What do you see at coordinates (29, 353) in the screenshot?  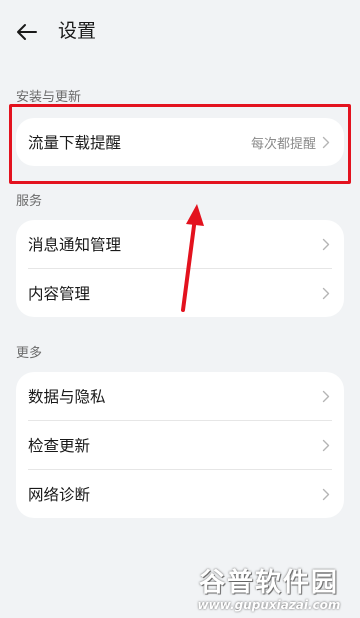 I see `section-label-more: 更多` at bounding box center [29, 353].